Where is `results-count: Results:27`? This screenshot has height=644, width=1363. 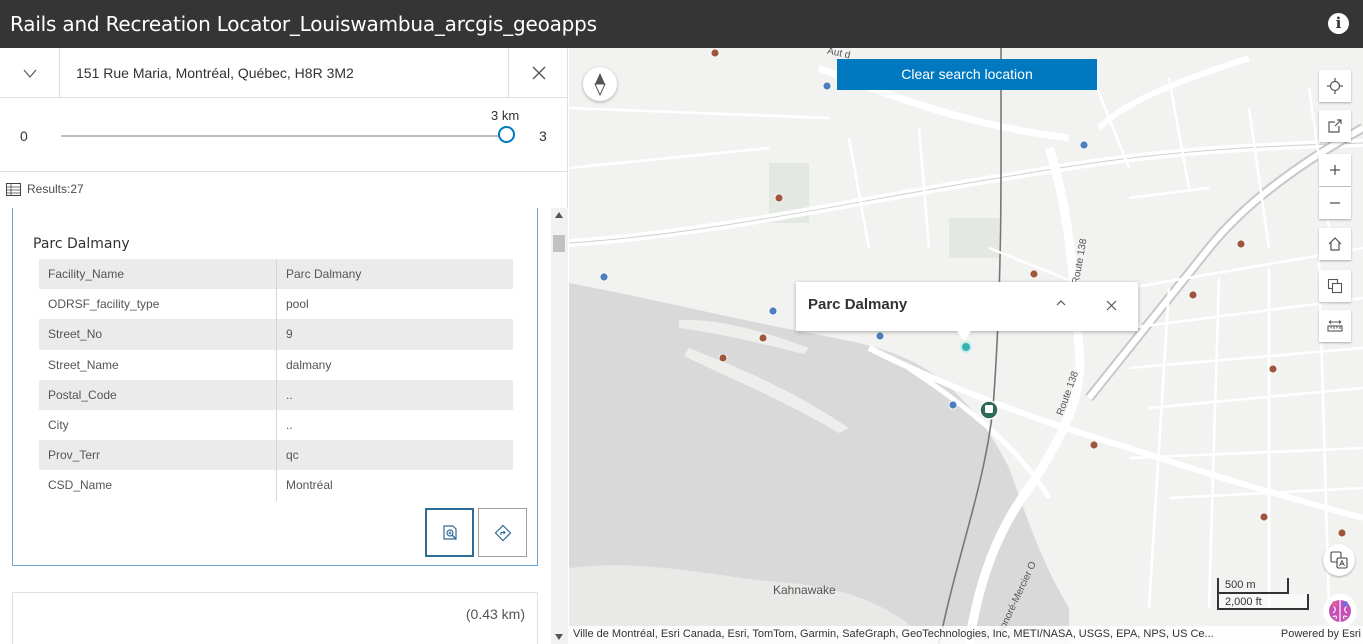 results-count: Results:27 is located at coordinates (55, 189).